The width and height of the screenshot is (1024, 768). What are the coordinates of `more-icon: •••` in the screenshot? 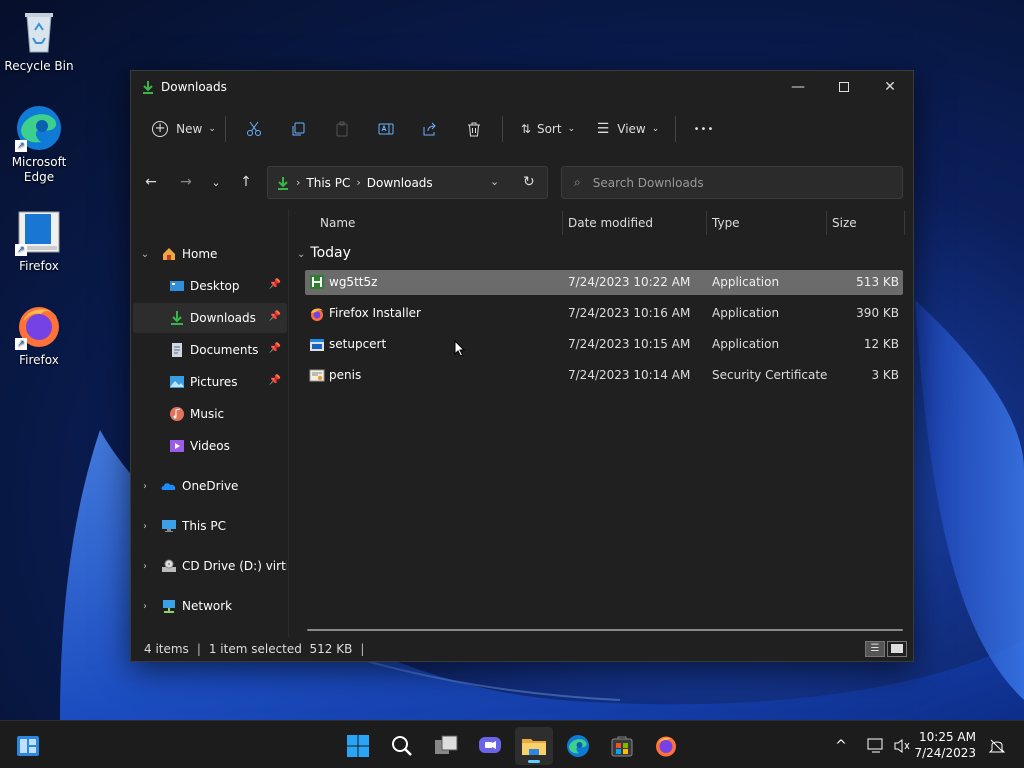 It's located at (704, 129).